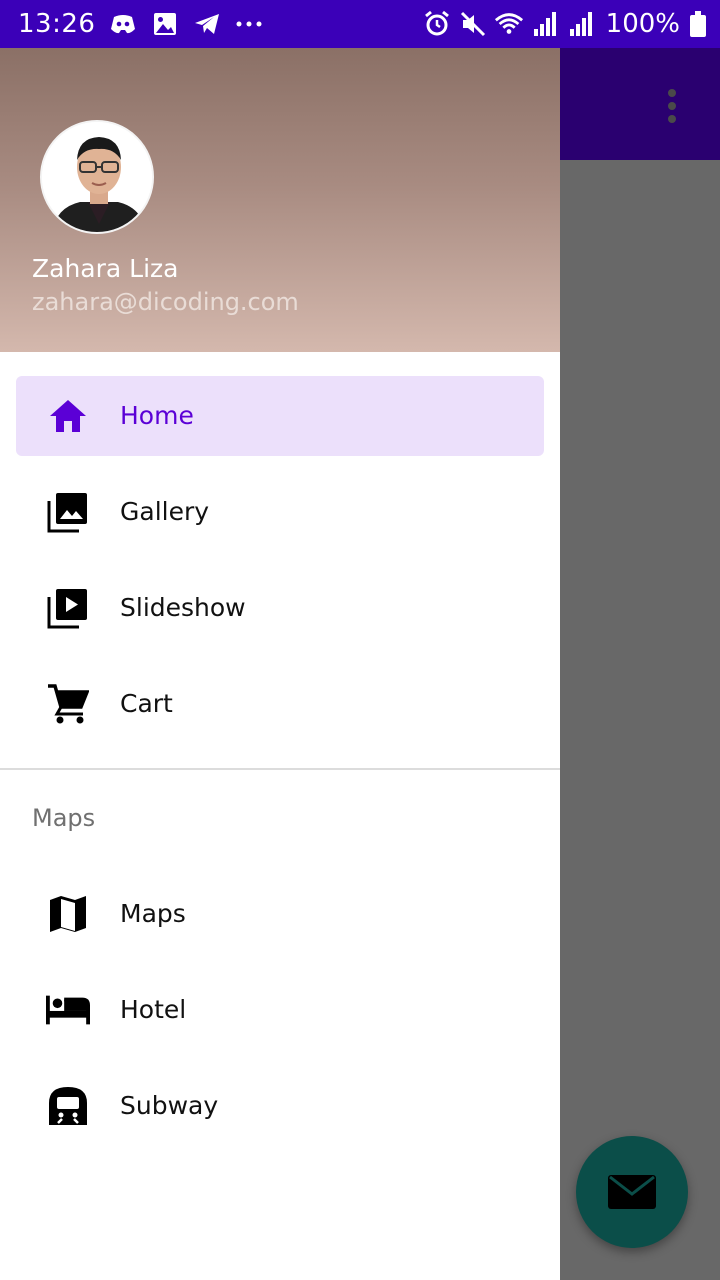 The height and width of the screenshot is (1280, 720). I want to click on avatar, so click(97, 177).